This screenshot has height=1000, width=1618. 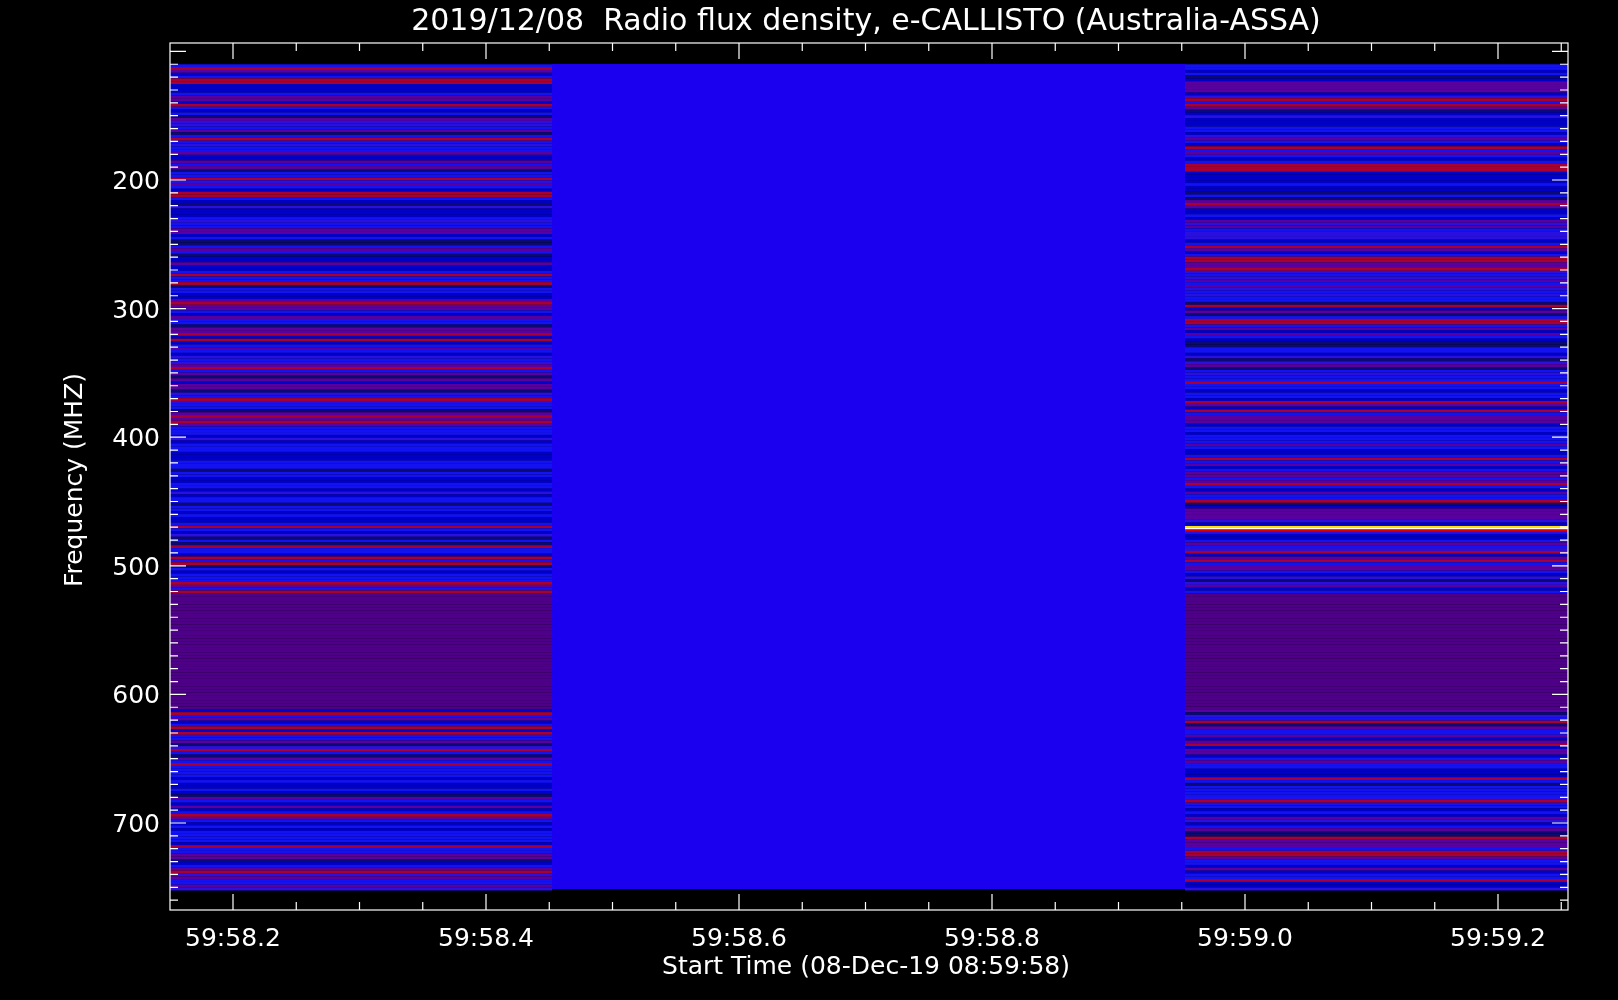 What do you see at coordinates (233, 937) in the screenshot?
I see `x-tick-label: 59:58.2` at bounding box center [233, 937].